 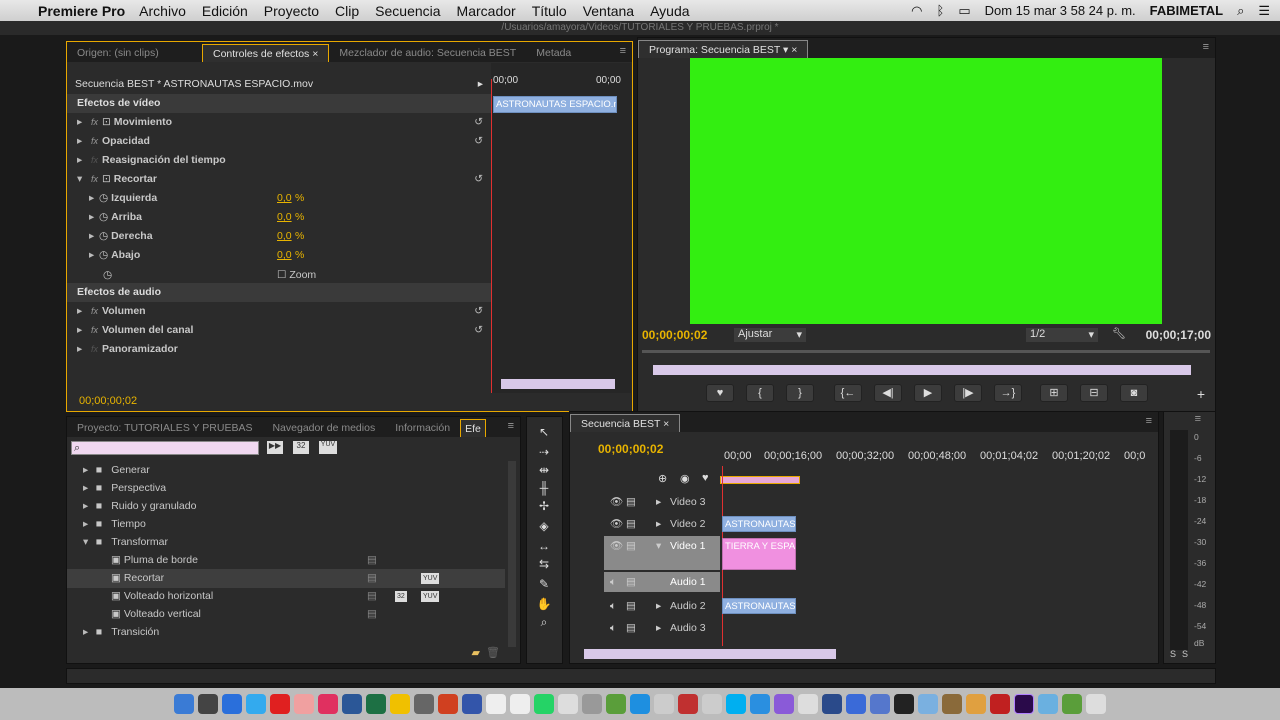 I want to click on app11-icon, so click(x=880, y=704).